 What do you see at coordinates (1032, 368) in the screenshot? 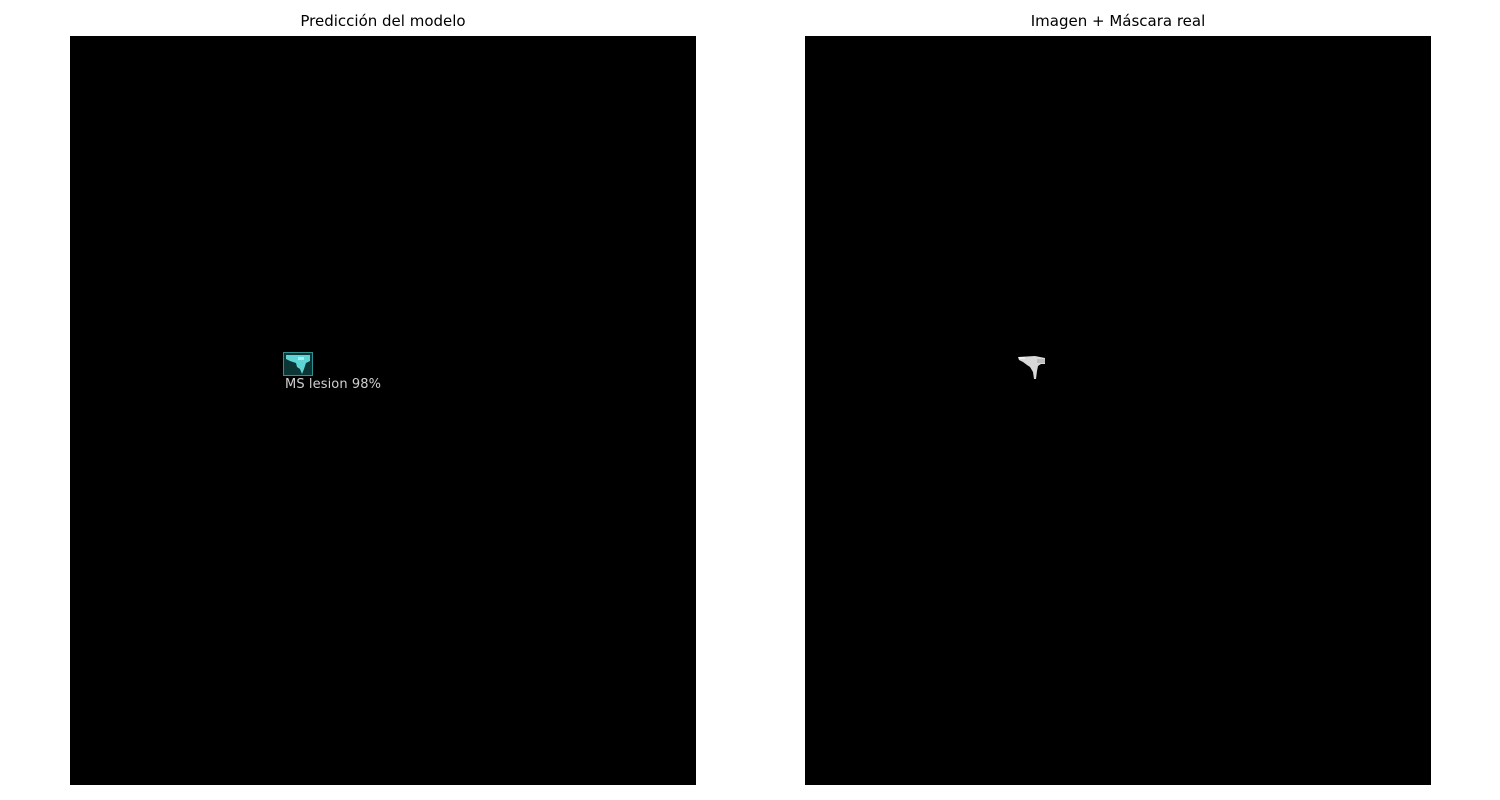
I see `ground-truth-mask` at bounding box center [1032, 368].